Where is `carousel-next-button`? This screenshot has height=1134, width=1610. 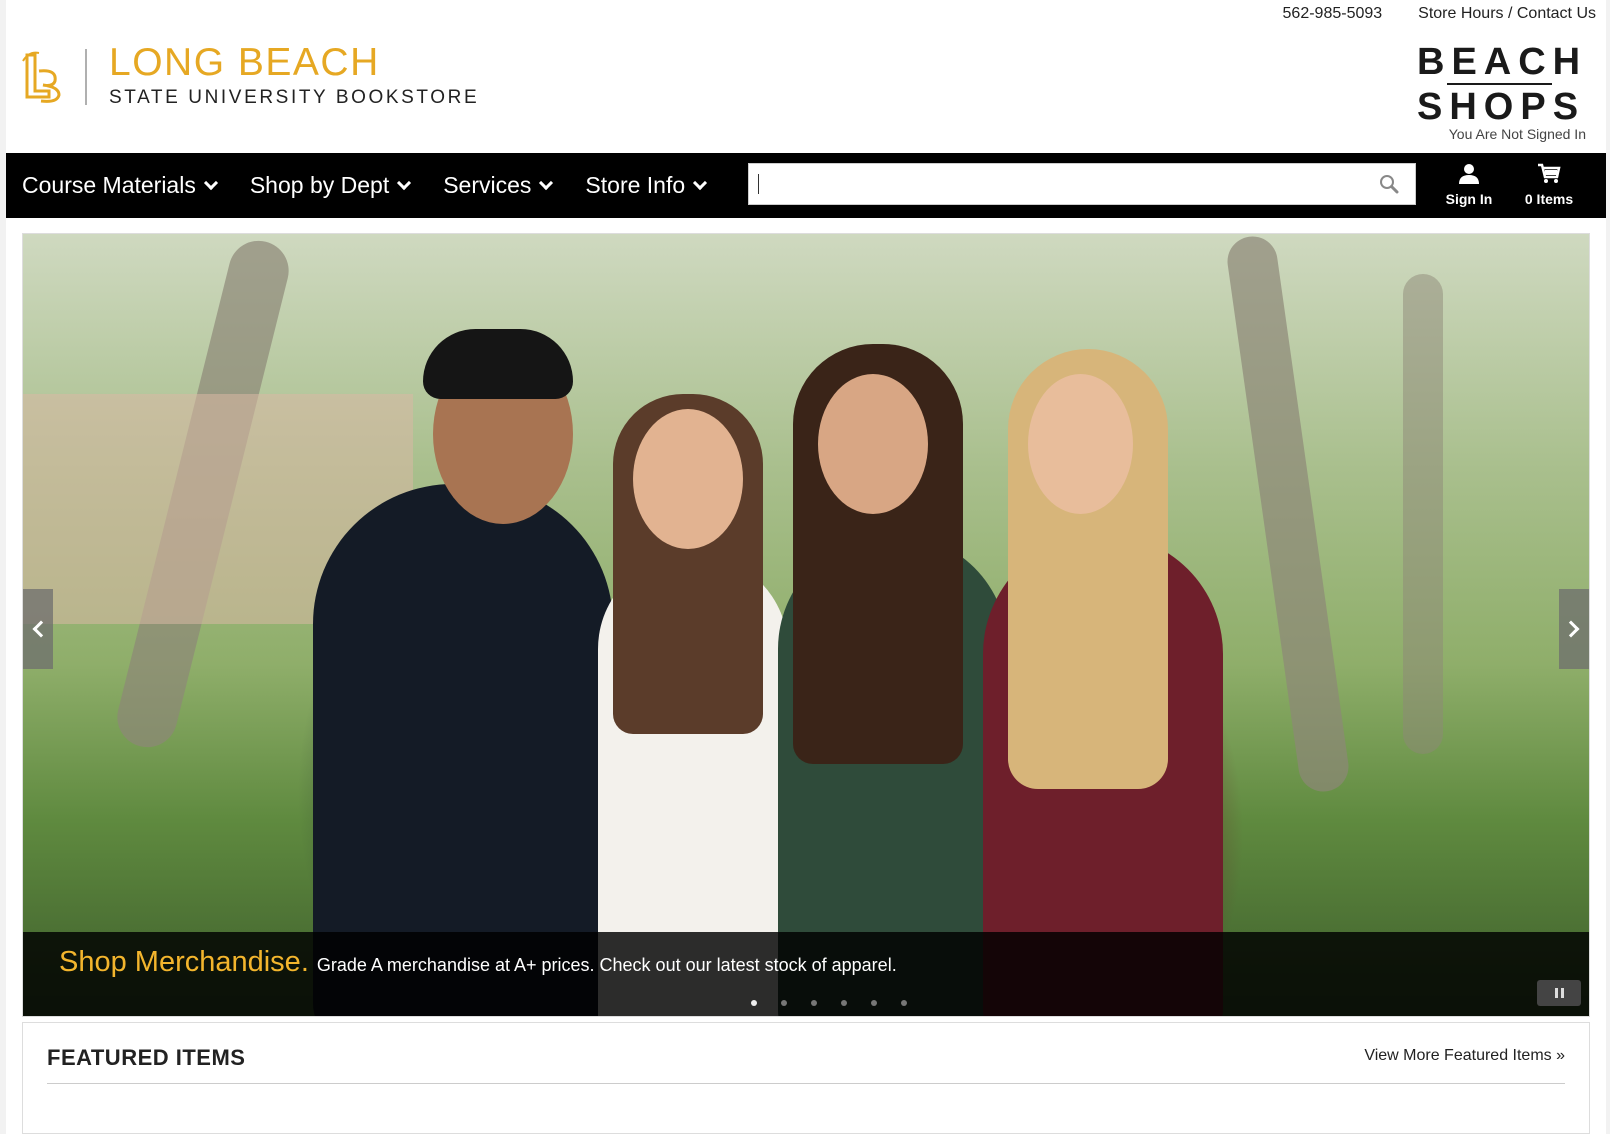 carousel-next-button is located at coordinates (1574, 629).